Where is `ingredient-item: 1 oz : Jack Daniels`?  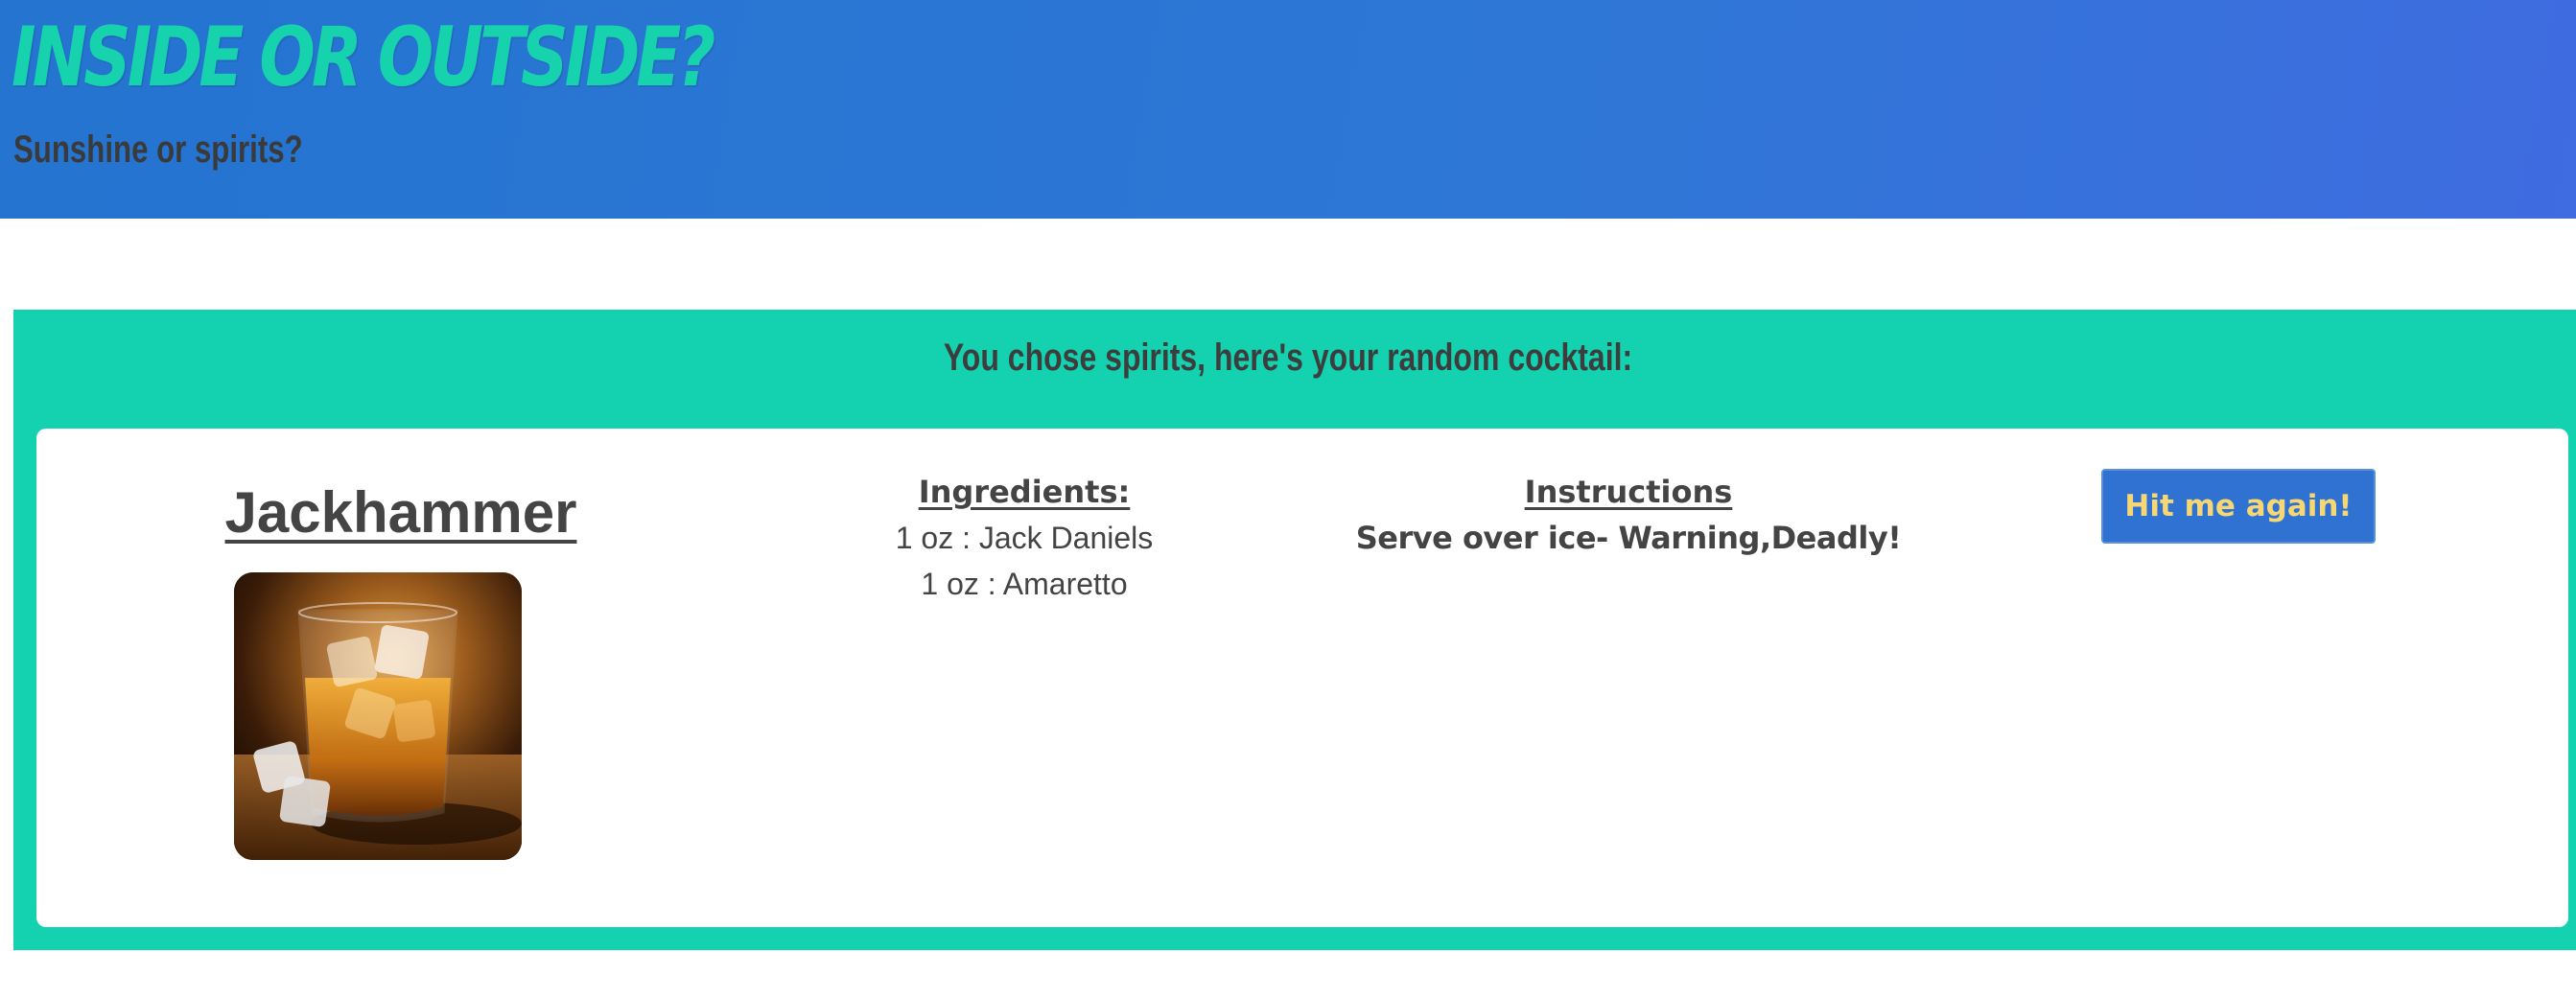 ingredient-item: 1 oz : Jack Daniels is located at coordinates (1024, 538).